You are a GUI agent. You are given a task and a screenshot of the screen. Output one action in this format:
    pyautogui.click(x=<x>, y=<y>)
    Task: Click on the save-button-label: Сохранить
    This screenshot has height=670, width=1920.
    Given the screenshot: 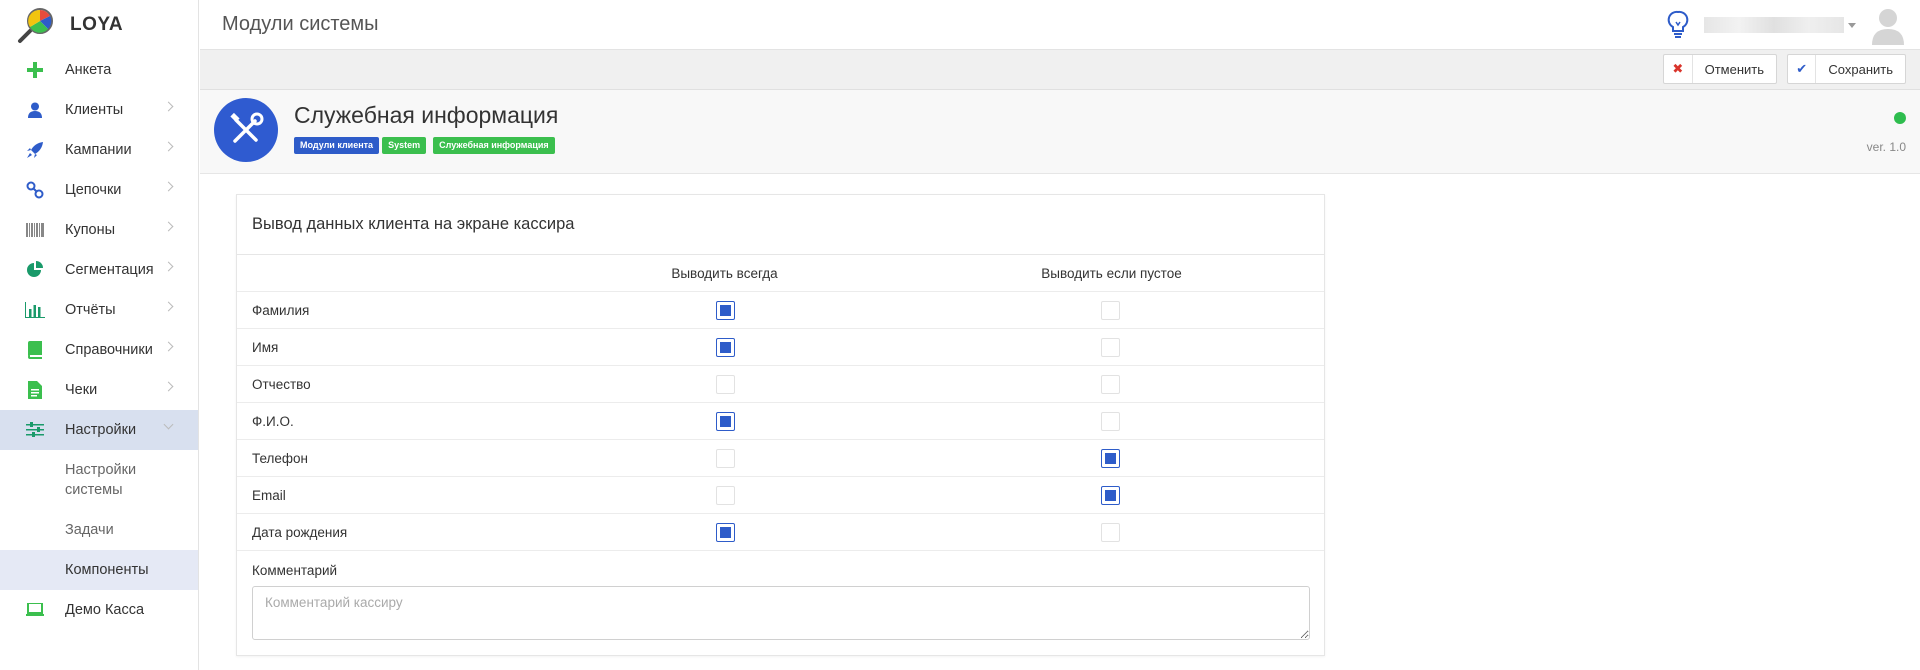 What is the action you would take?
    pyautogui.click(x=1860, y=69)
    